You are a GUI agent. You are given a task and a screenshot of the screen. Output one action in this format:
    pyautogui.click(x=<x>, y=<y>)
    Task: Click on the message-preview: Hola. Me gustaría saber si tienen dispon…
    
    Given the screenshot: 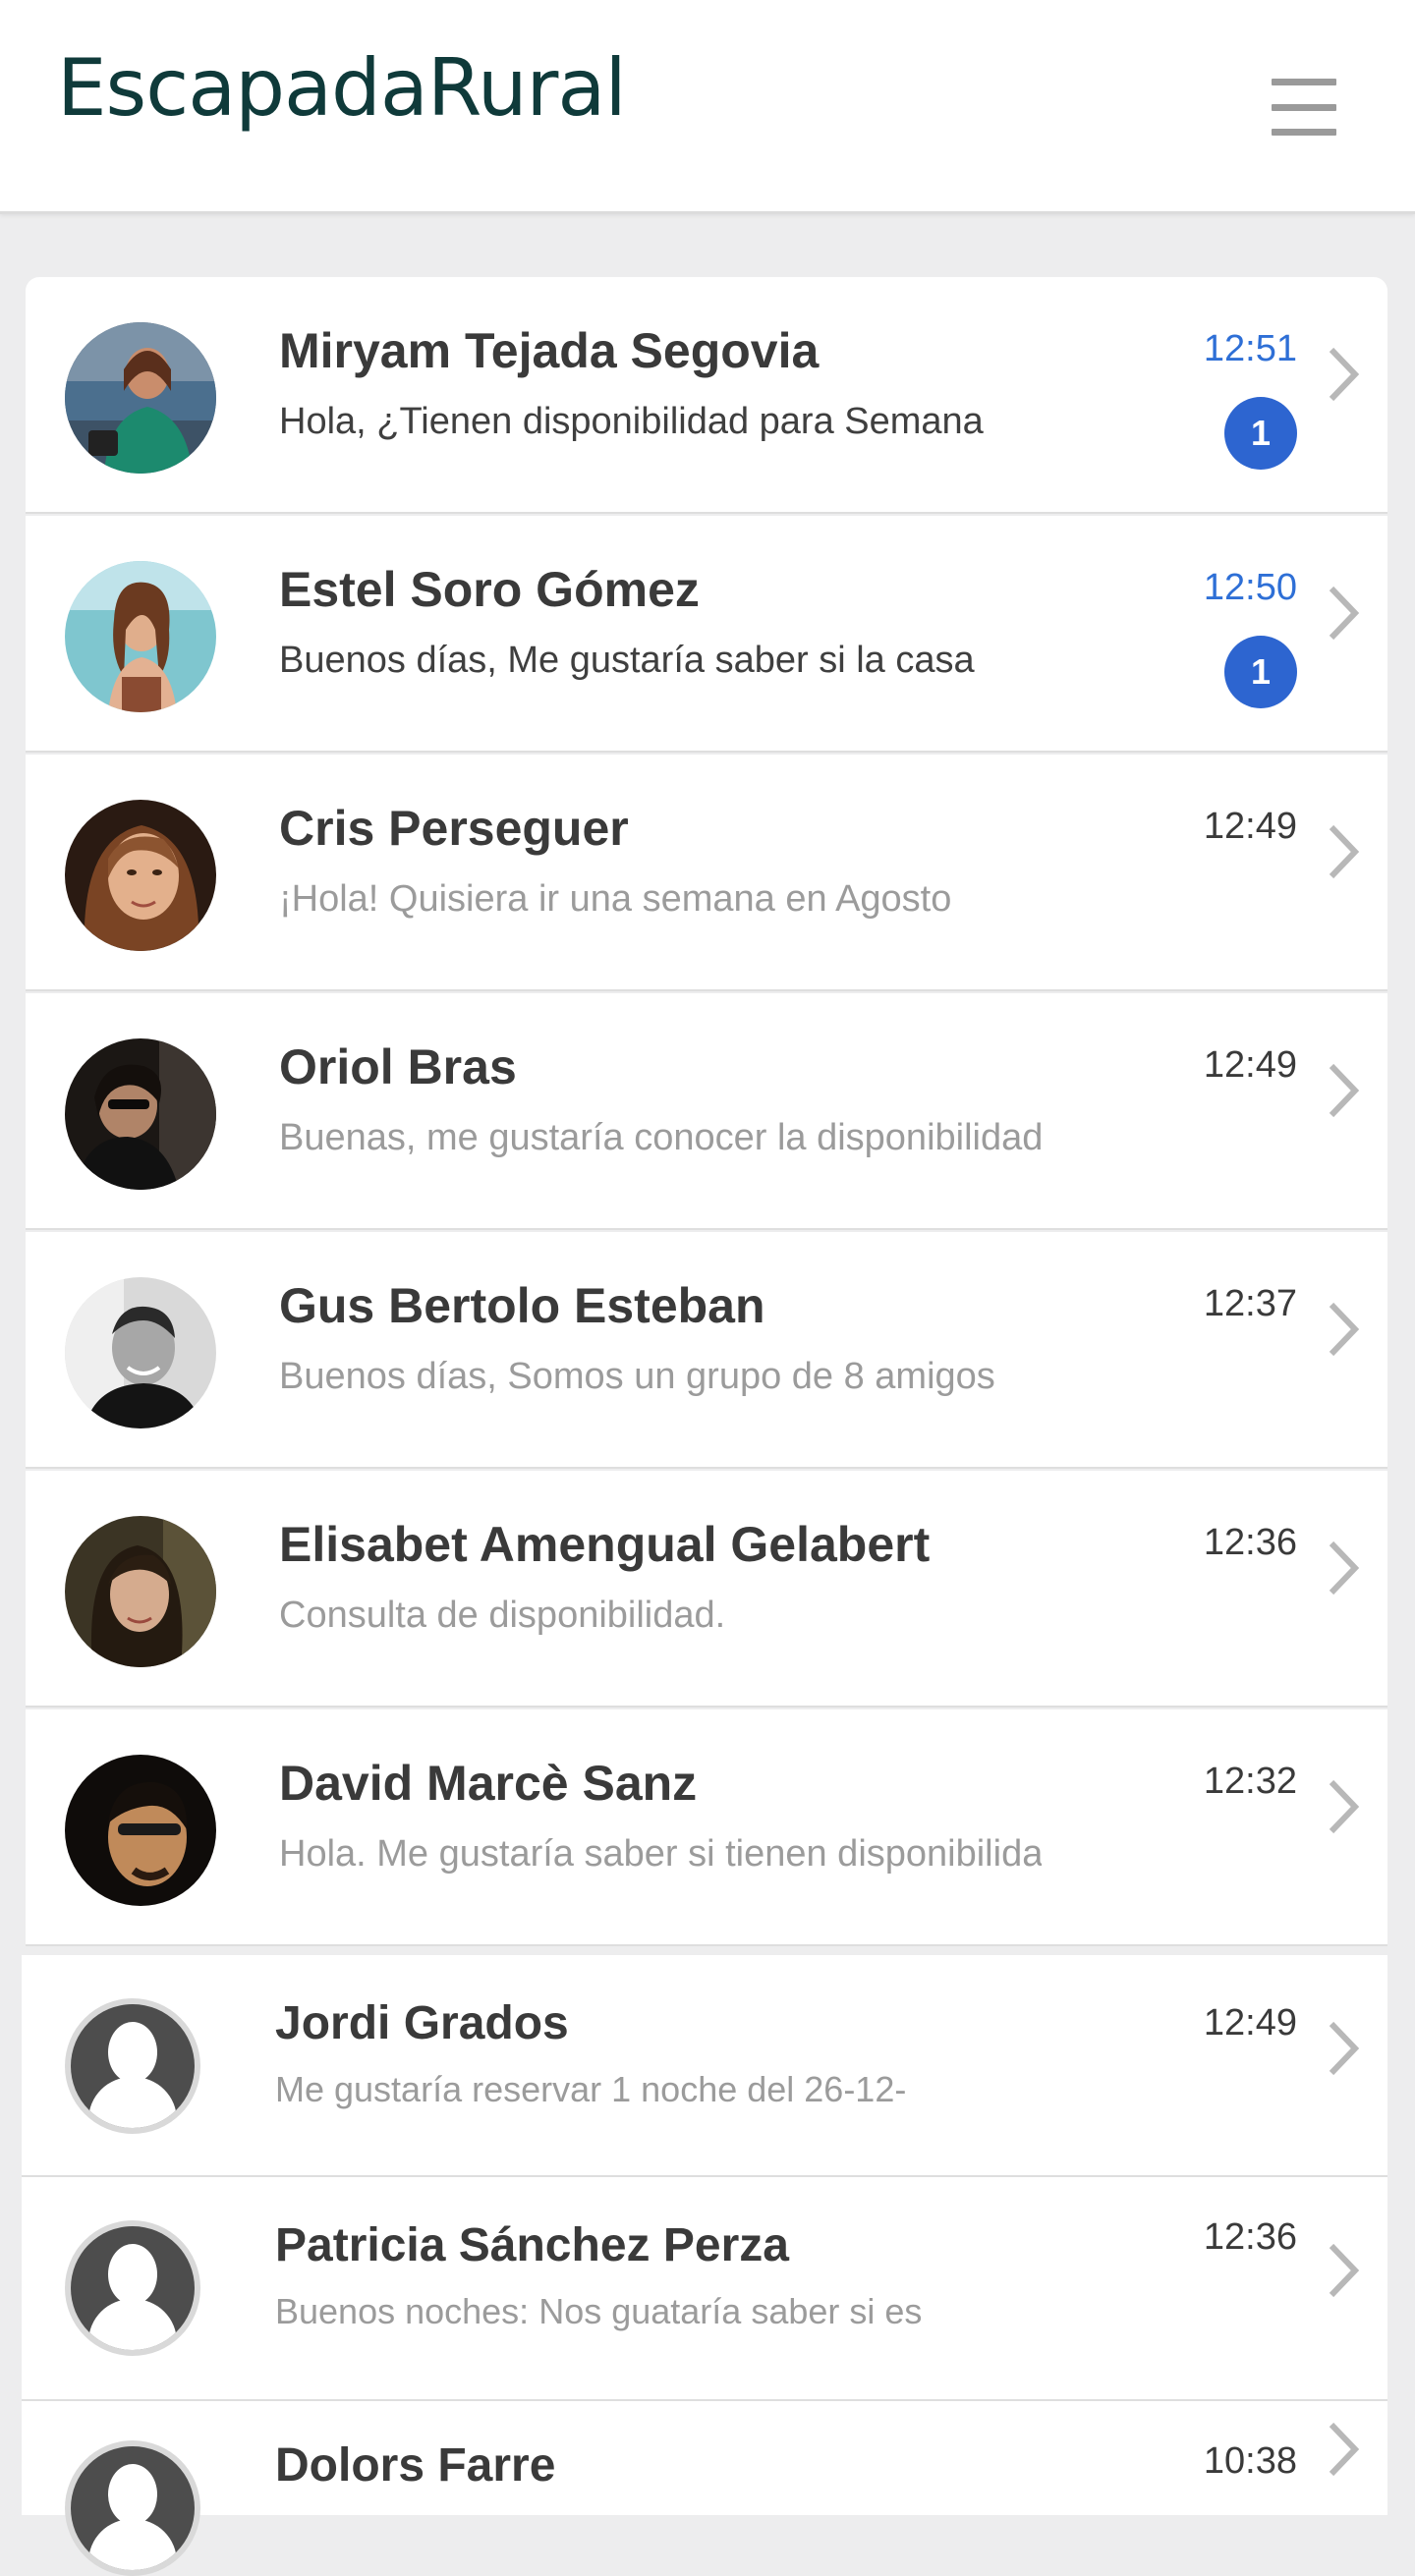 What is the action you would take?
    pyautogui.click(x=660, y=1854)
    